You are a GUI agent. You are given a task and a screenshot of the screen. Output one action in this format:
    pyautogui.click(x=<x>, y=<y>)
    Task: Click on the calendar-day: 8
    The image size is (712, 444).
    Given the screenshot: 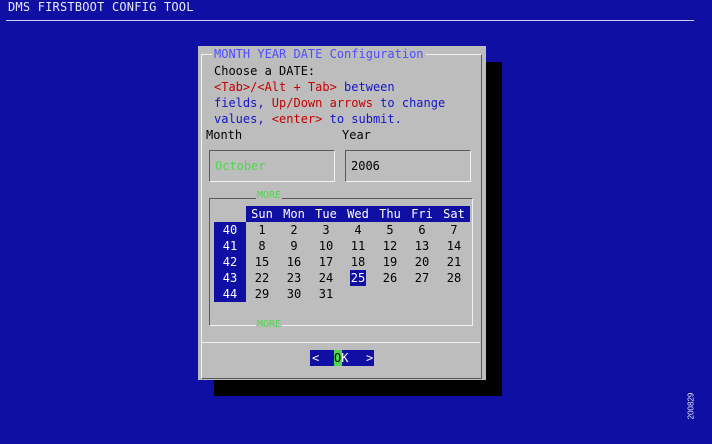 What is the action you would take?
    pyautogui.click(x=262, y=246)
    